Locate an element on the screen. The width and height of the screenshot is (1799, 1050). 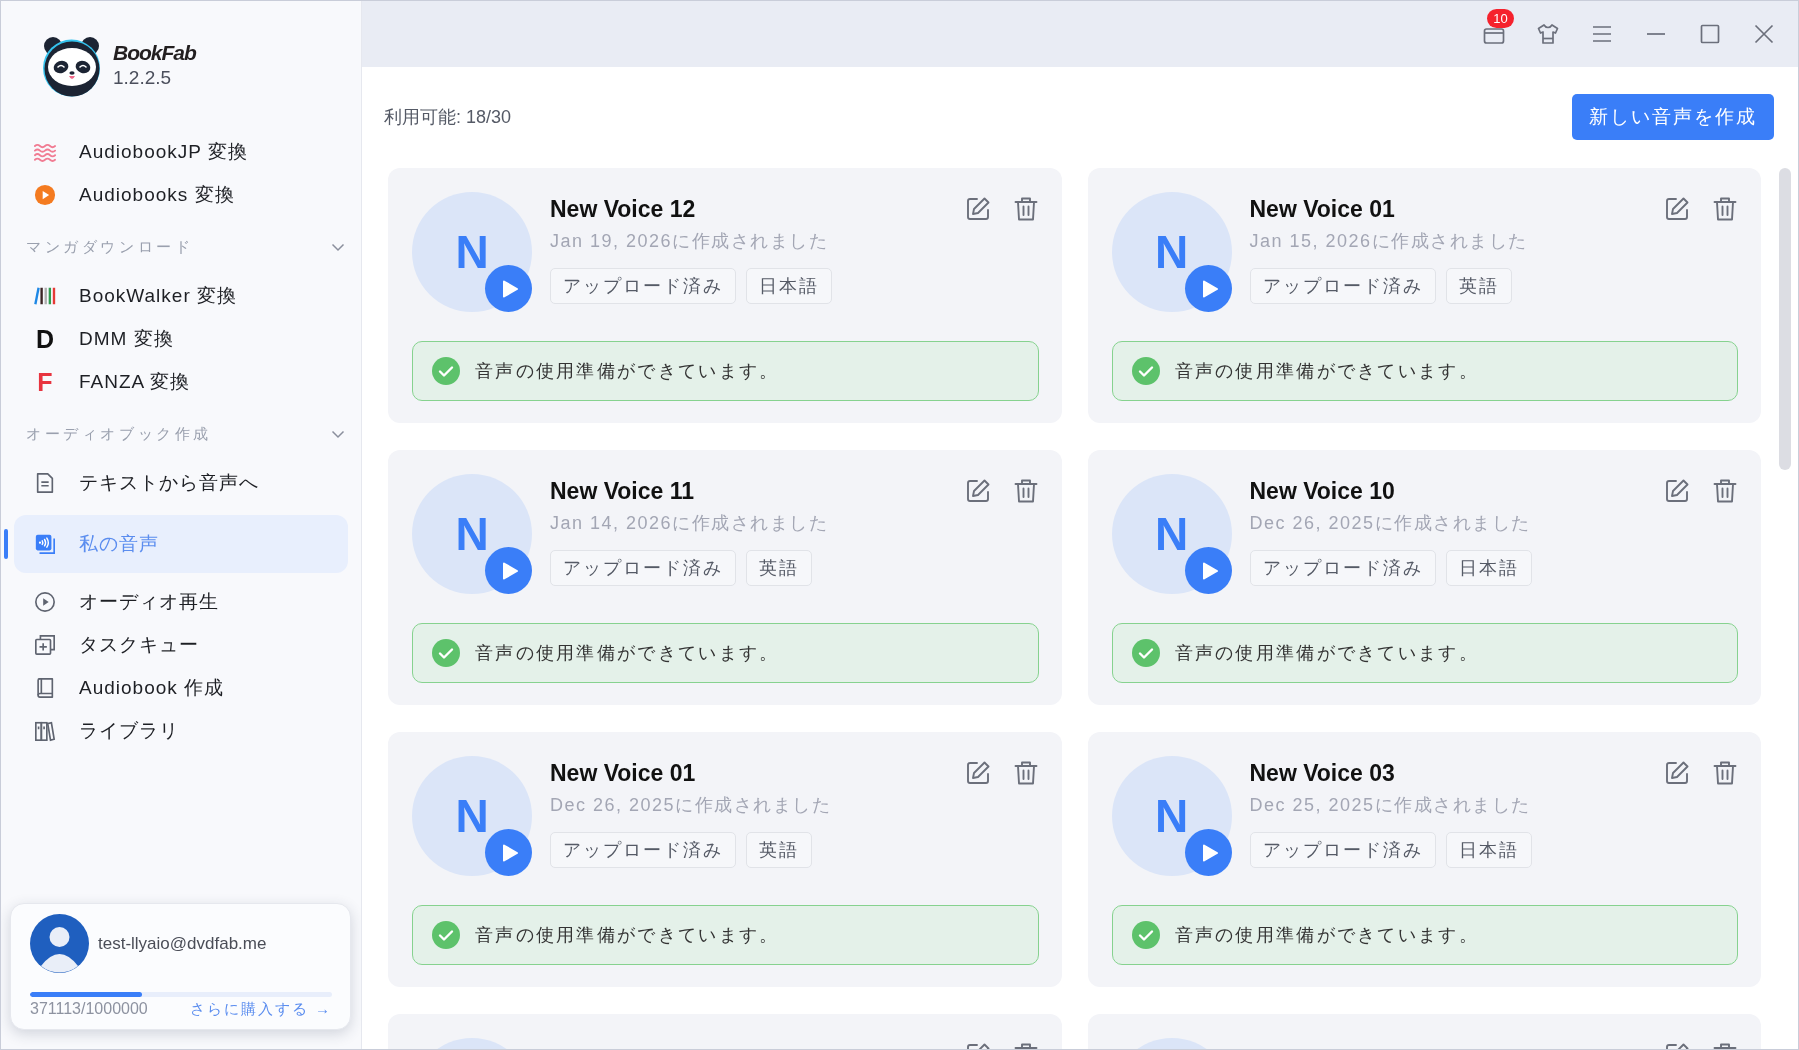
created-date: Dec 25, 2025に作成されました is located at coordinates (1390, 805).